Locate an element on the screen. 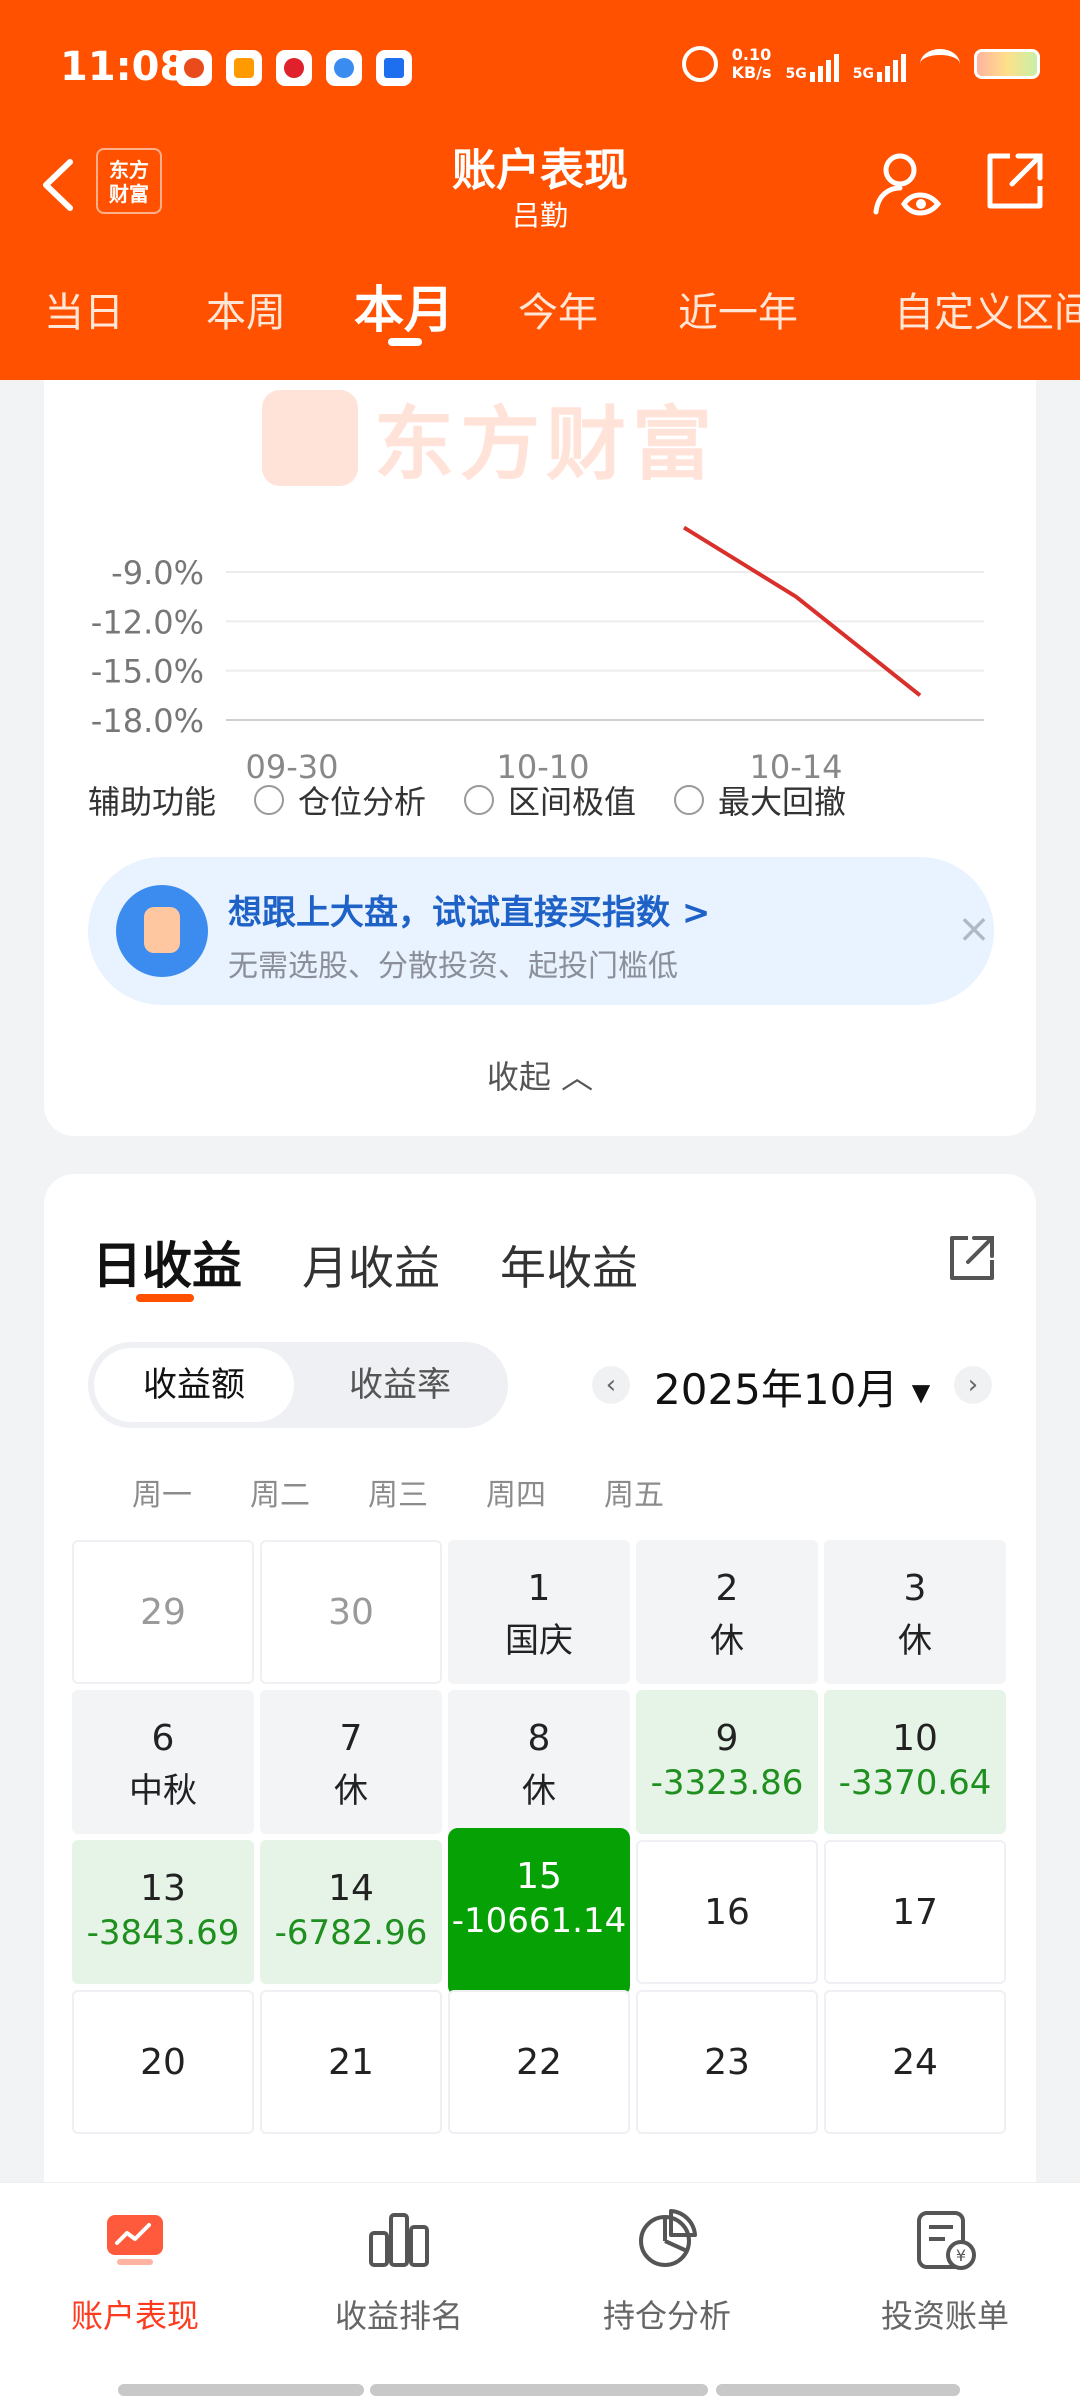 The height and width of the screenshot is (2400, 1080). prev-month-button: ‹ is located at coordinates (611, 1385).